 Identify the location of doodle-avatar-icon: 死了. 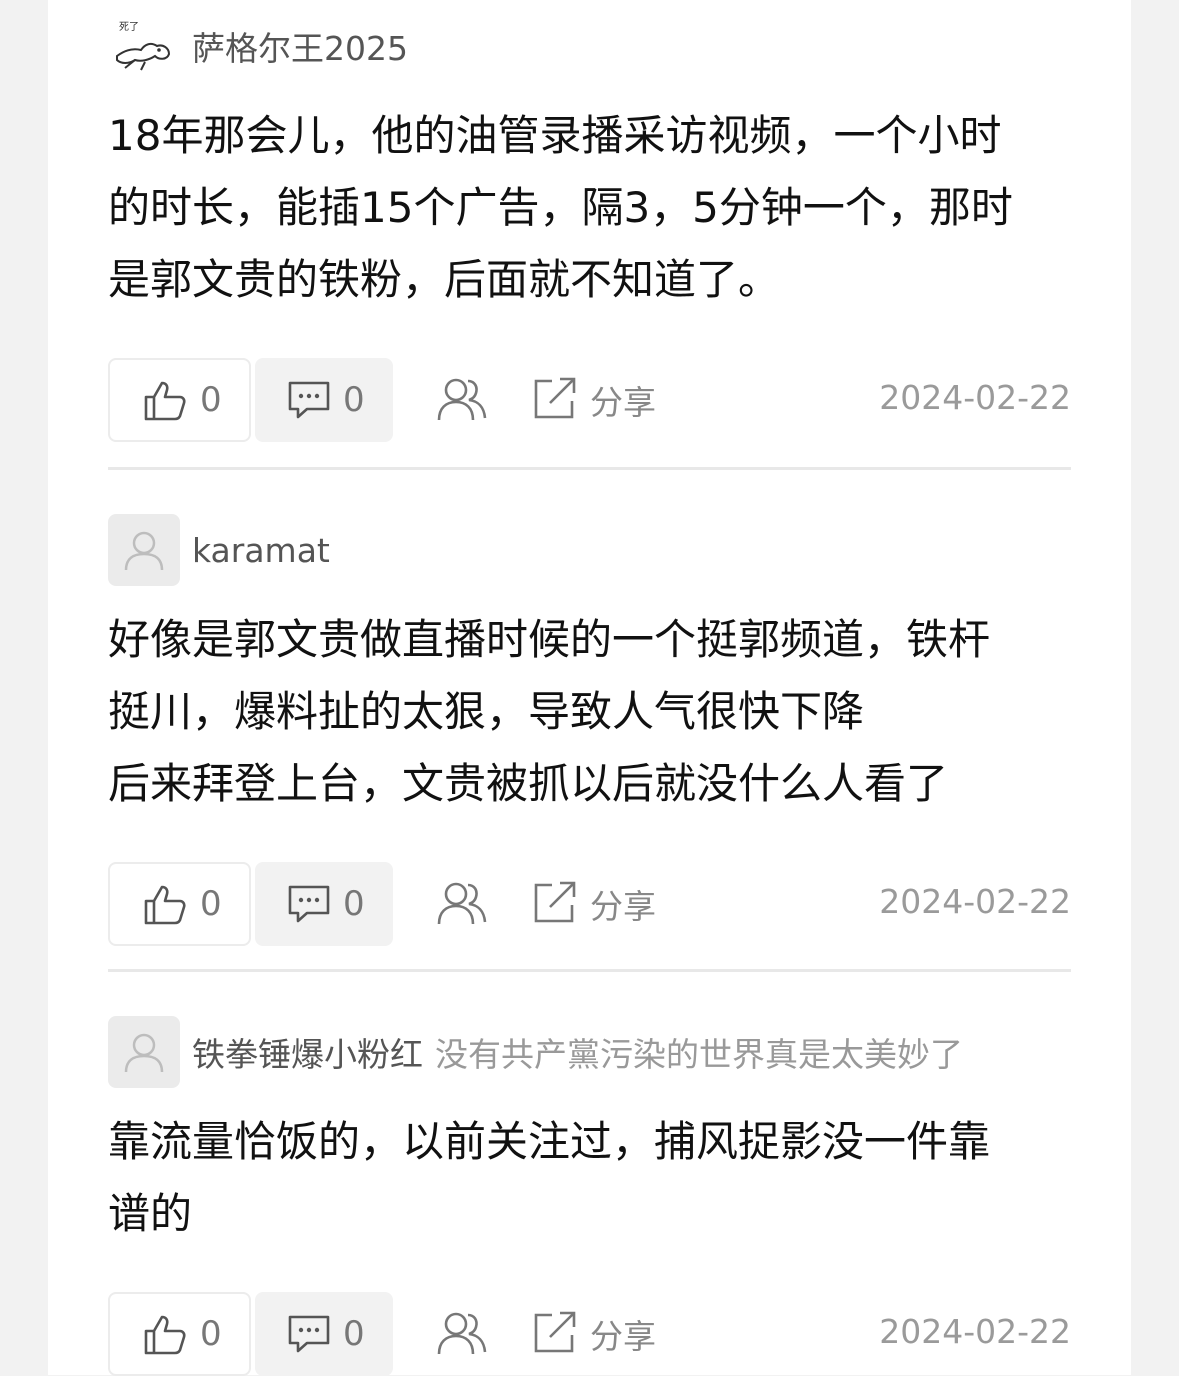
(143, 46).